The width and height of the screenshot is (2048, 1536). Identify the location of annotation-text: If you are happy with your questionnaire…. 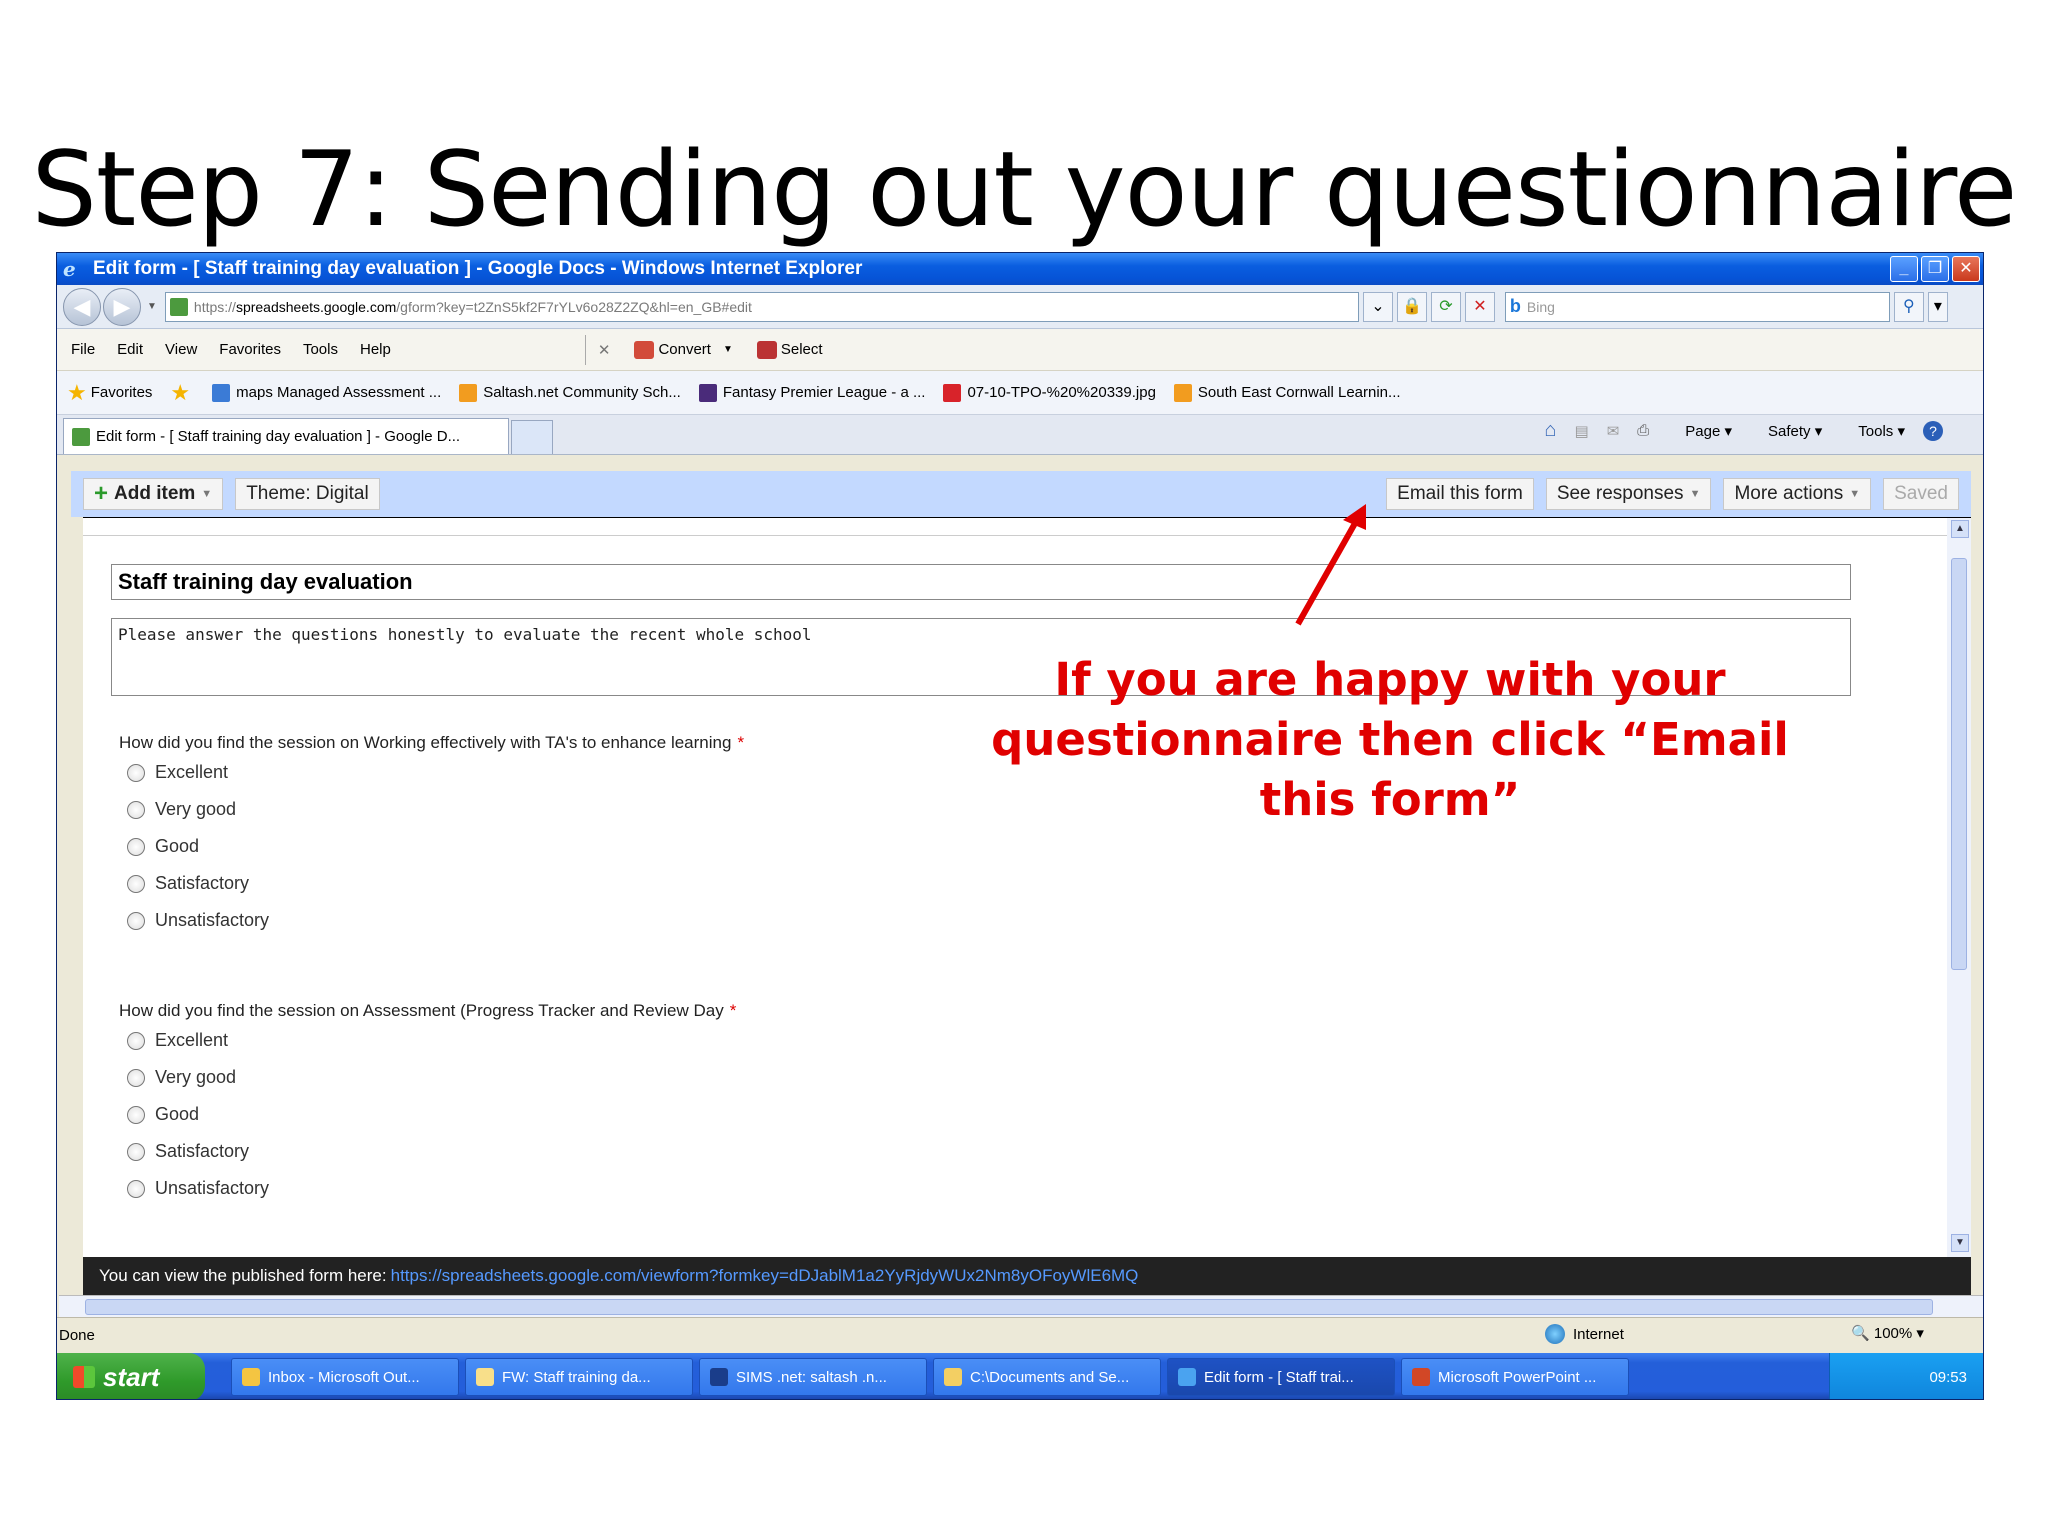
(1390, 739).